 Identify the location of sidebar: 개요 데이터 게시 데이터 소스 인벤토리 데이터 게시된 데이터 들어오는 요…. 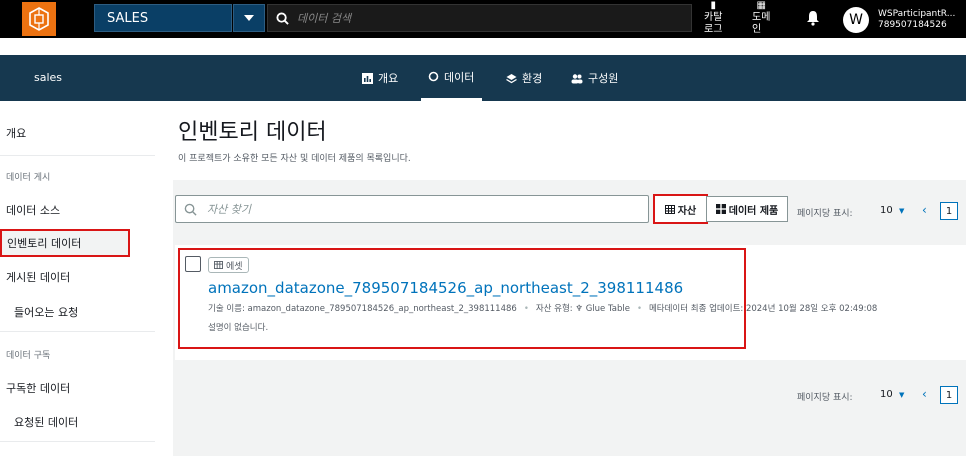
(77, 278).